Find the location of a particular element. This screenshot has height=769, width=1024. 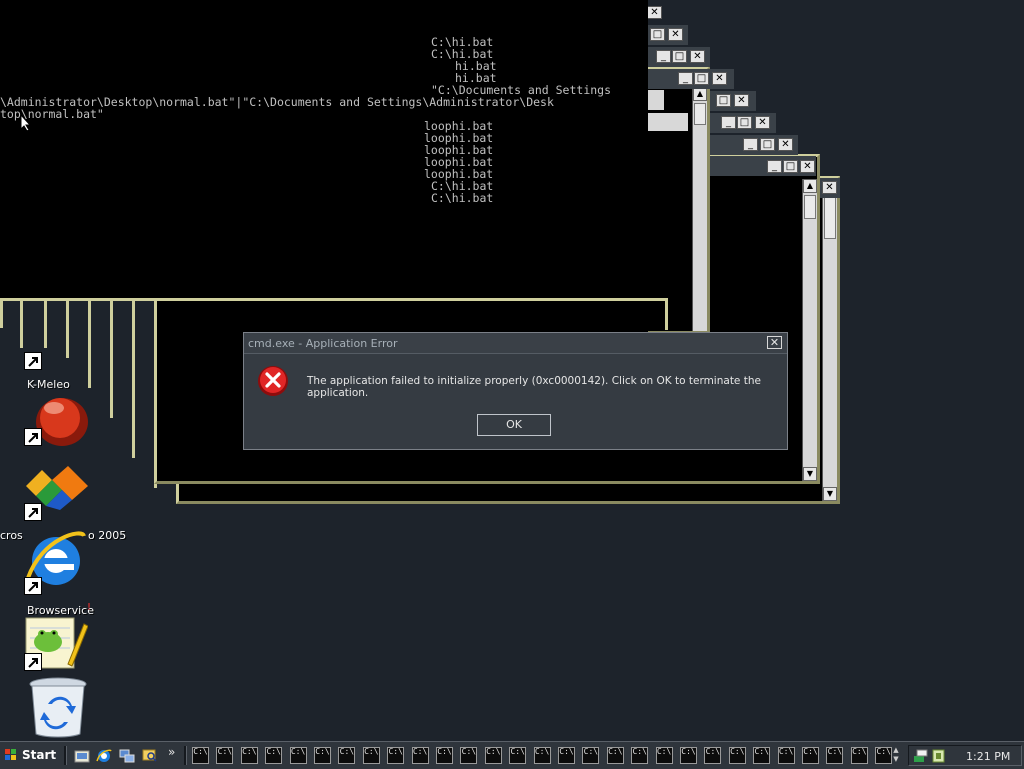

notification-mark-icon: ! is located at coordinates (89, 607).